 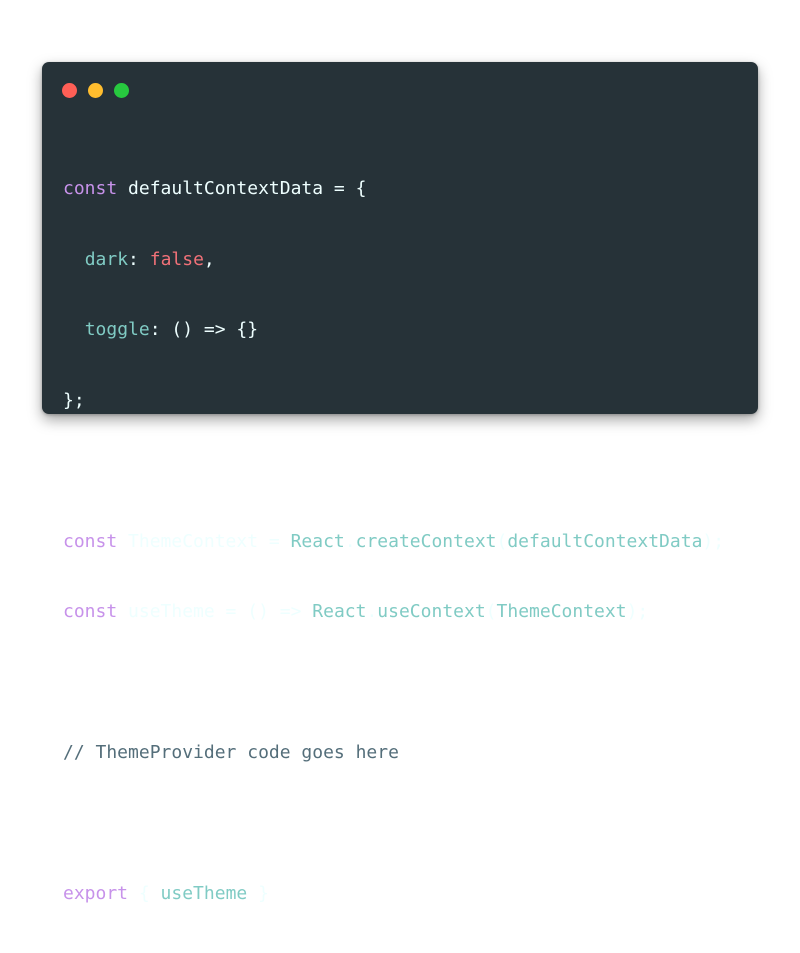 I want to click on maximize-dot-icon, so click(x=121, y=90).